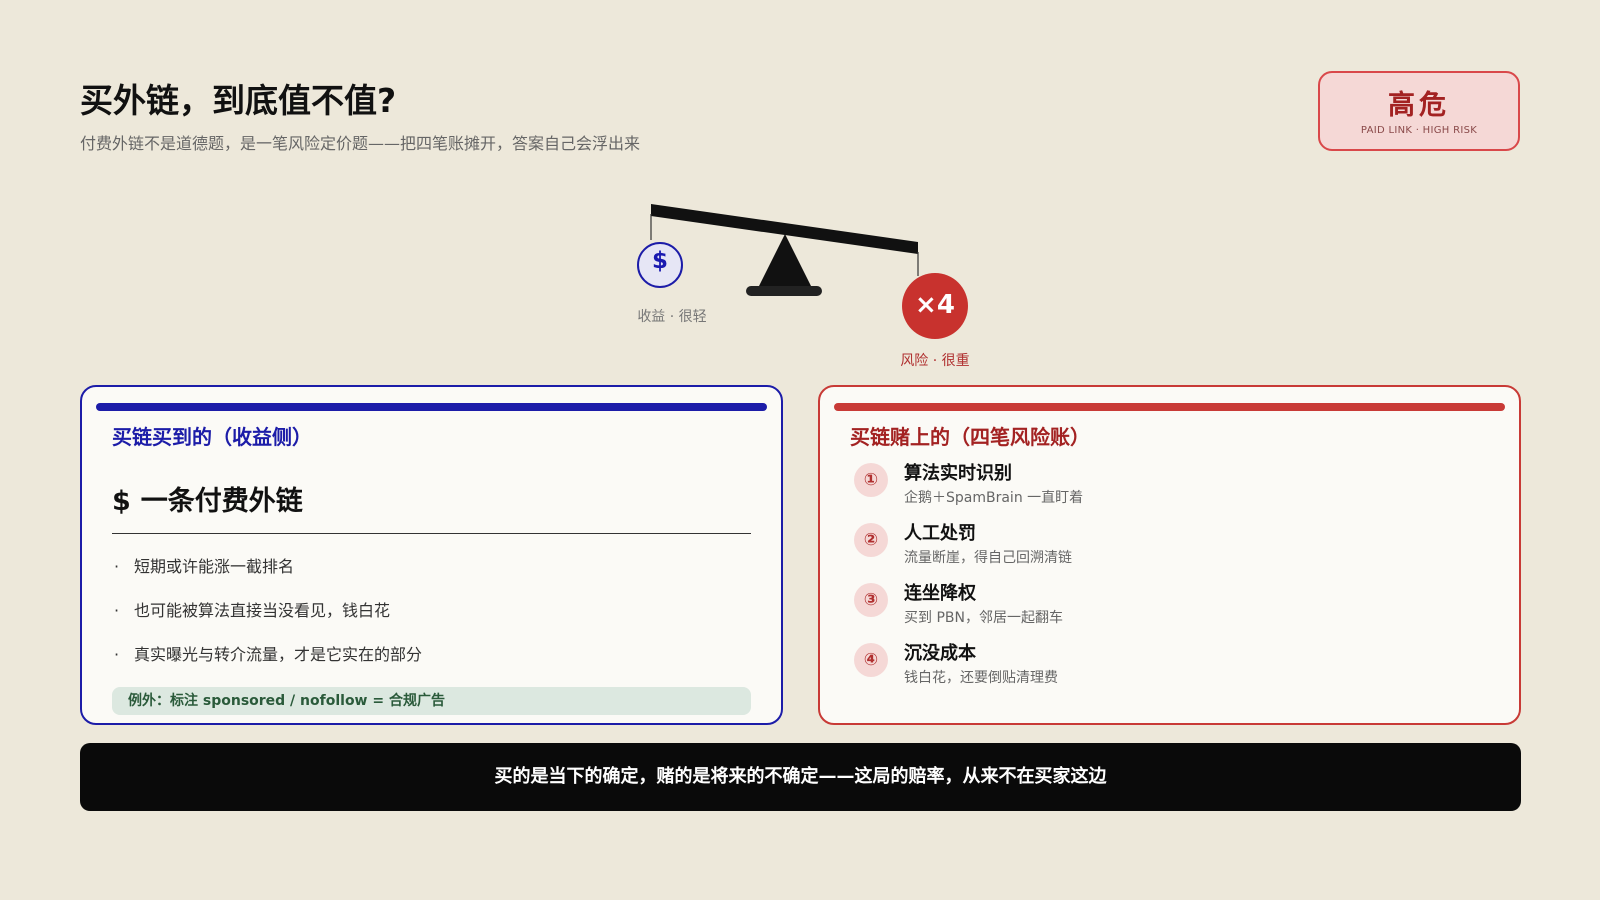 Image resolution: width=1600 pixels, height=900 pixels. Describe the element at coordinates (800, 777) in the screenshot. I see `footer-banner: 买的是当下的确定，赌的是将来的不确定——这局的赔率，从来不在买家这边` at that location.